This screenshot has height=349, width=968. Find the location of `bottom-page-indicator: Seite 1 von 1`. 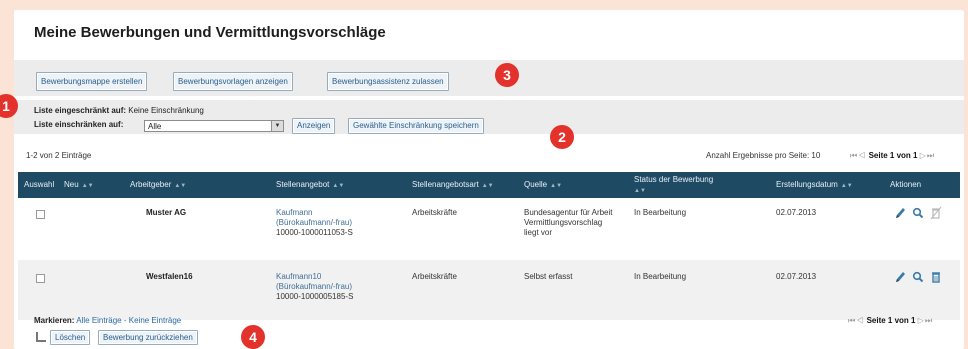

bottom-page-indicator: Seite 1 von 1 is located at coordinates (891, 320).